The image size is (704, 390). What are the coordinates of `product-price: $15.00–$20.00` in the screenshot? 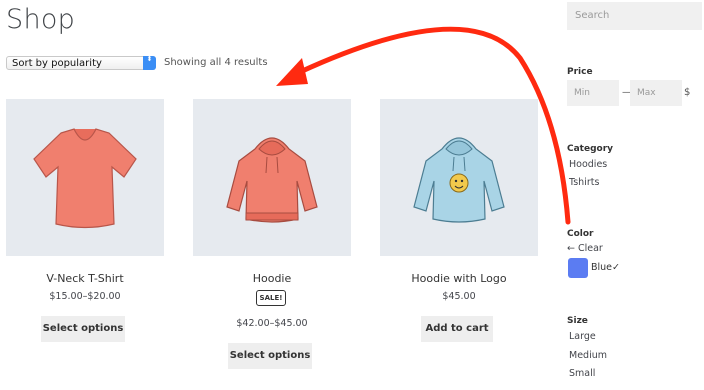 It's located at (85, 296).